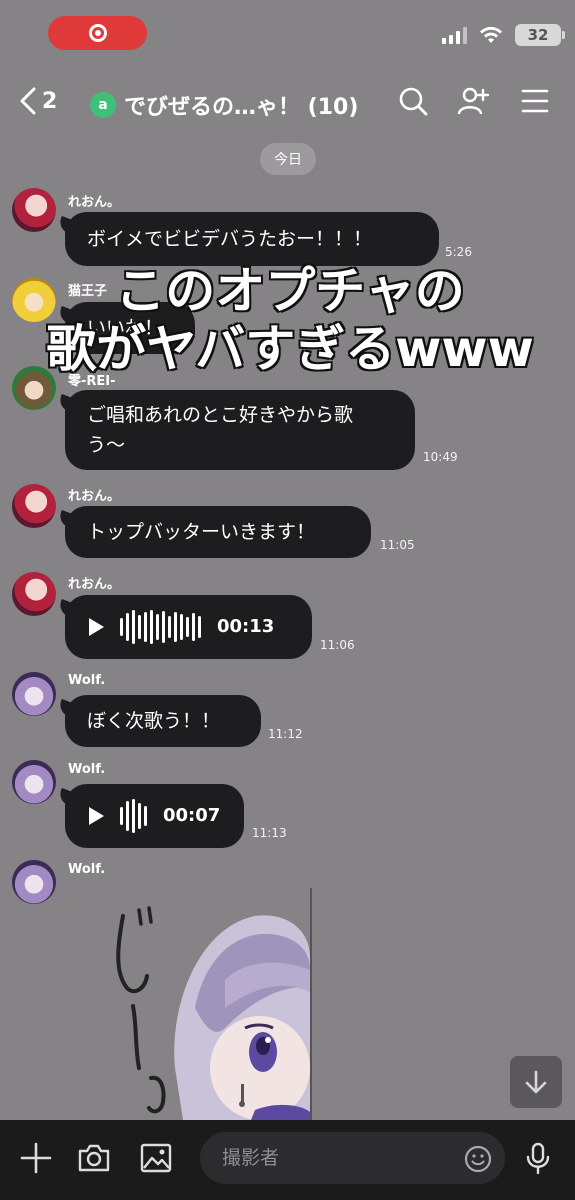 The image size is (575, 1200). What do you see at coordinates (491, 34) in the screenshot?
I see `wifi-icon` at bounding box center [491, 34].